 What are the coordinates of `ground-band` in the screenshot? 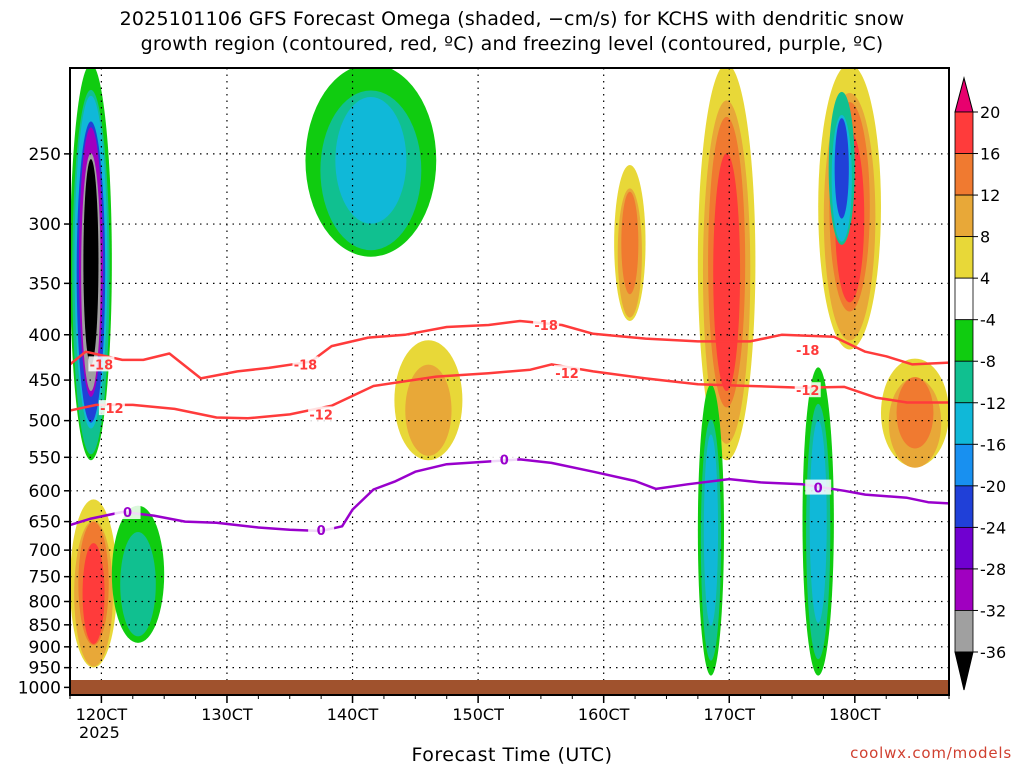 It's located at (509, 687).